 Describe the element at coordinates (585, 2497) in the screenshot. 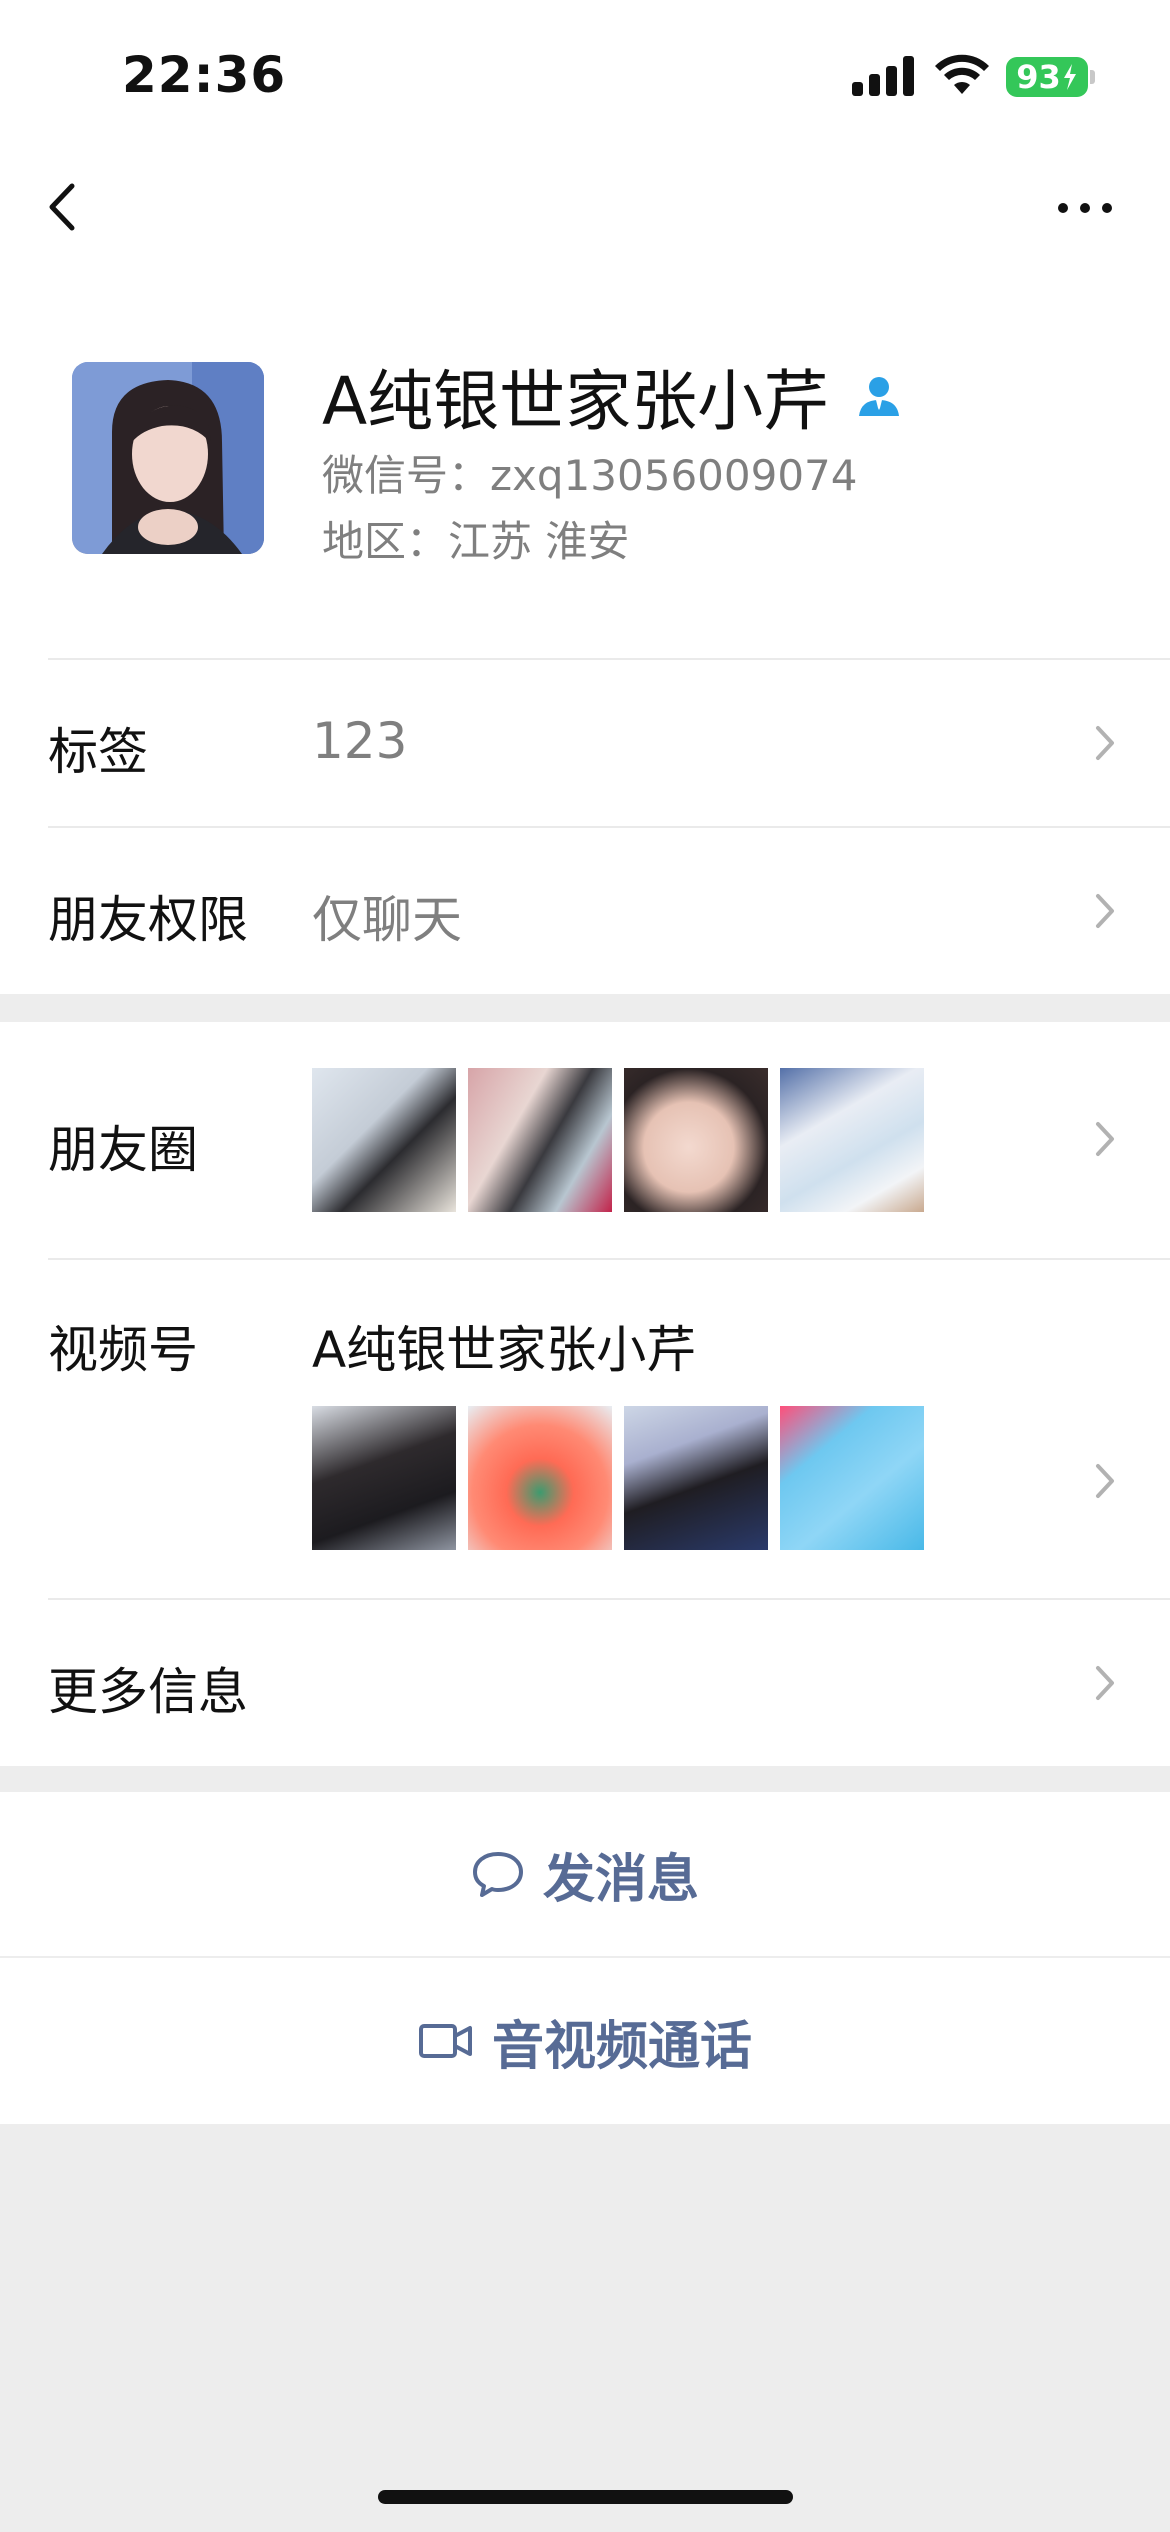

I see `home-indicator` at that location.